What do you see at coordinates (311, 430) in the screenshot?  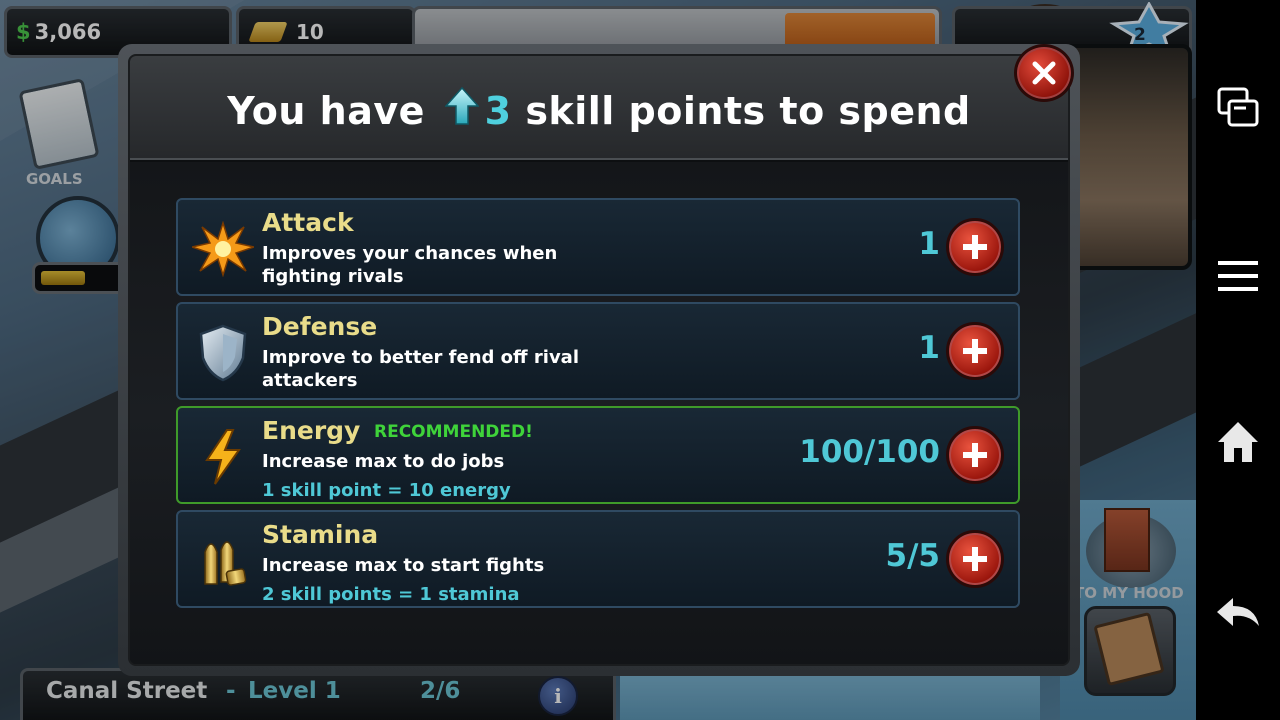 I see `skill-name: Energy` at bounding box center [311, 430].